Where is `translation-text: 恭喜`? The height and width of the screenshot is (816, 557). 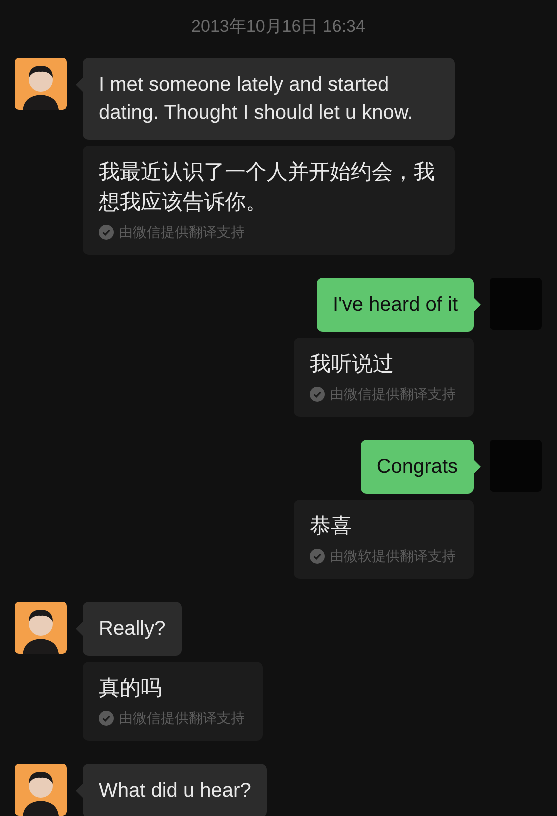 translation-text: 恭喜 is located at coordinates (331, 527).